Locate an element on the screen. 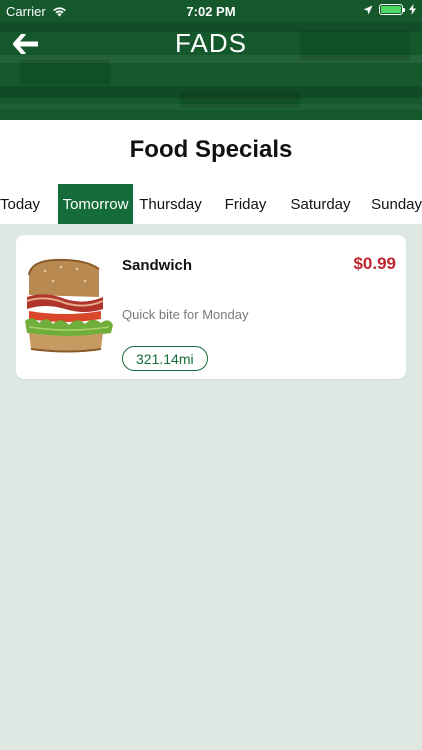 The width and height of the screenshot is (422, 750). page-title: Food Specials is located at coordinates (211, 149).